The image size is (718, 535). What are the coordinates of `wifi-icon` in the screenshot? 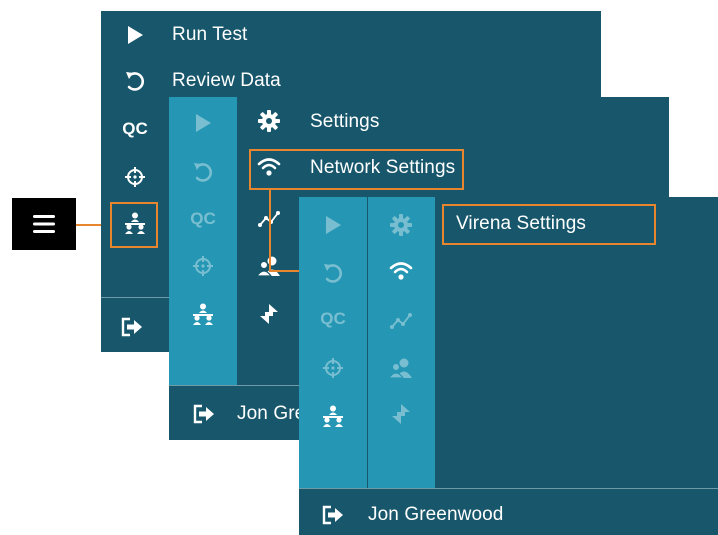 It's located at (401, 271).